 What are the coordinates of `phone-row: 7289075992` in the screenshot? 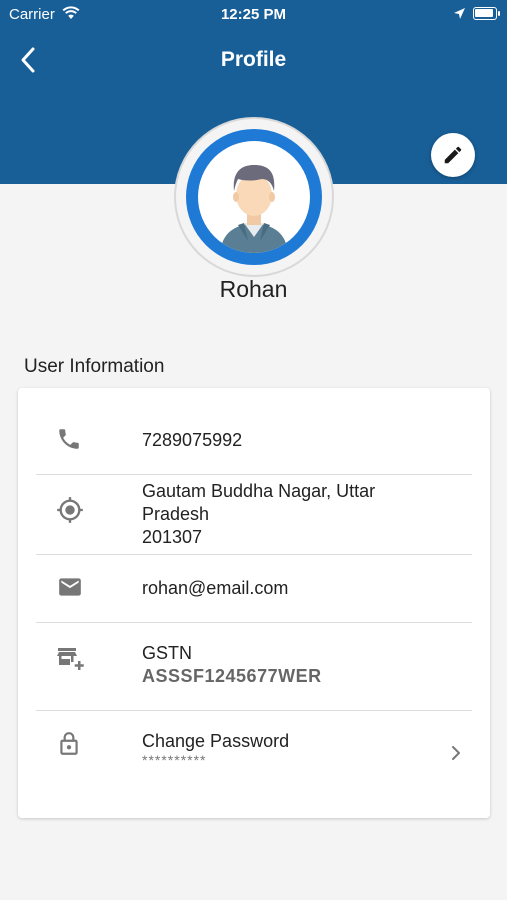 It's located at (254, 440).